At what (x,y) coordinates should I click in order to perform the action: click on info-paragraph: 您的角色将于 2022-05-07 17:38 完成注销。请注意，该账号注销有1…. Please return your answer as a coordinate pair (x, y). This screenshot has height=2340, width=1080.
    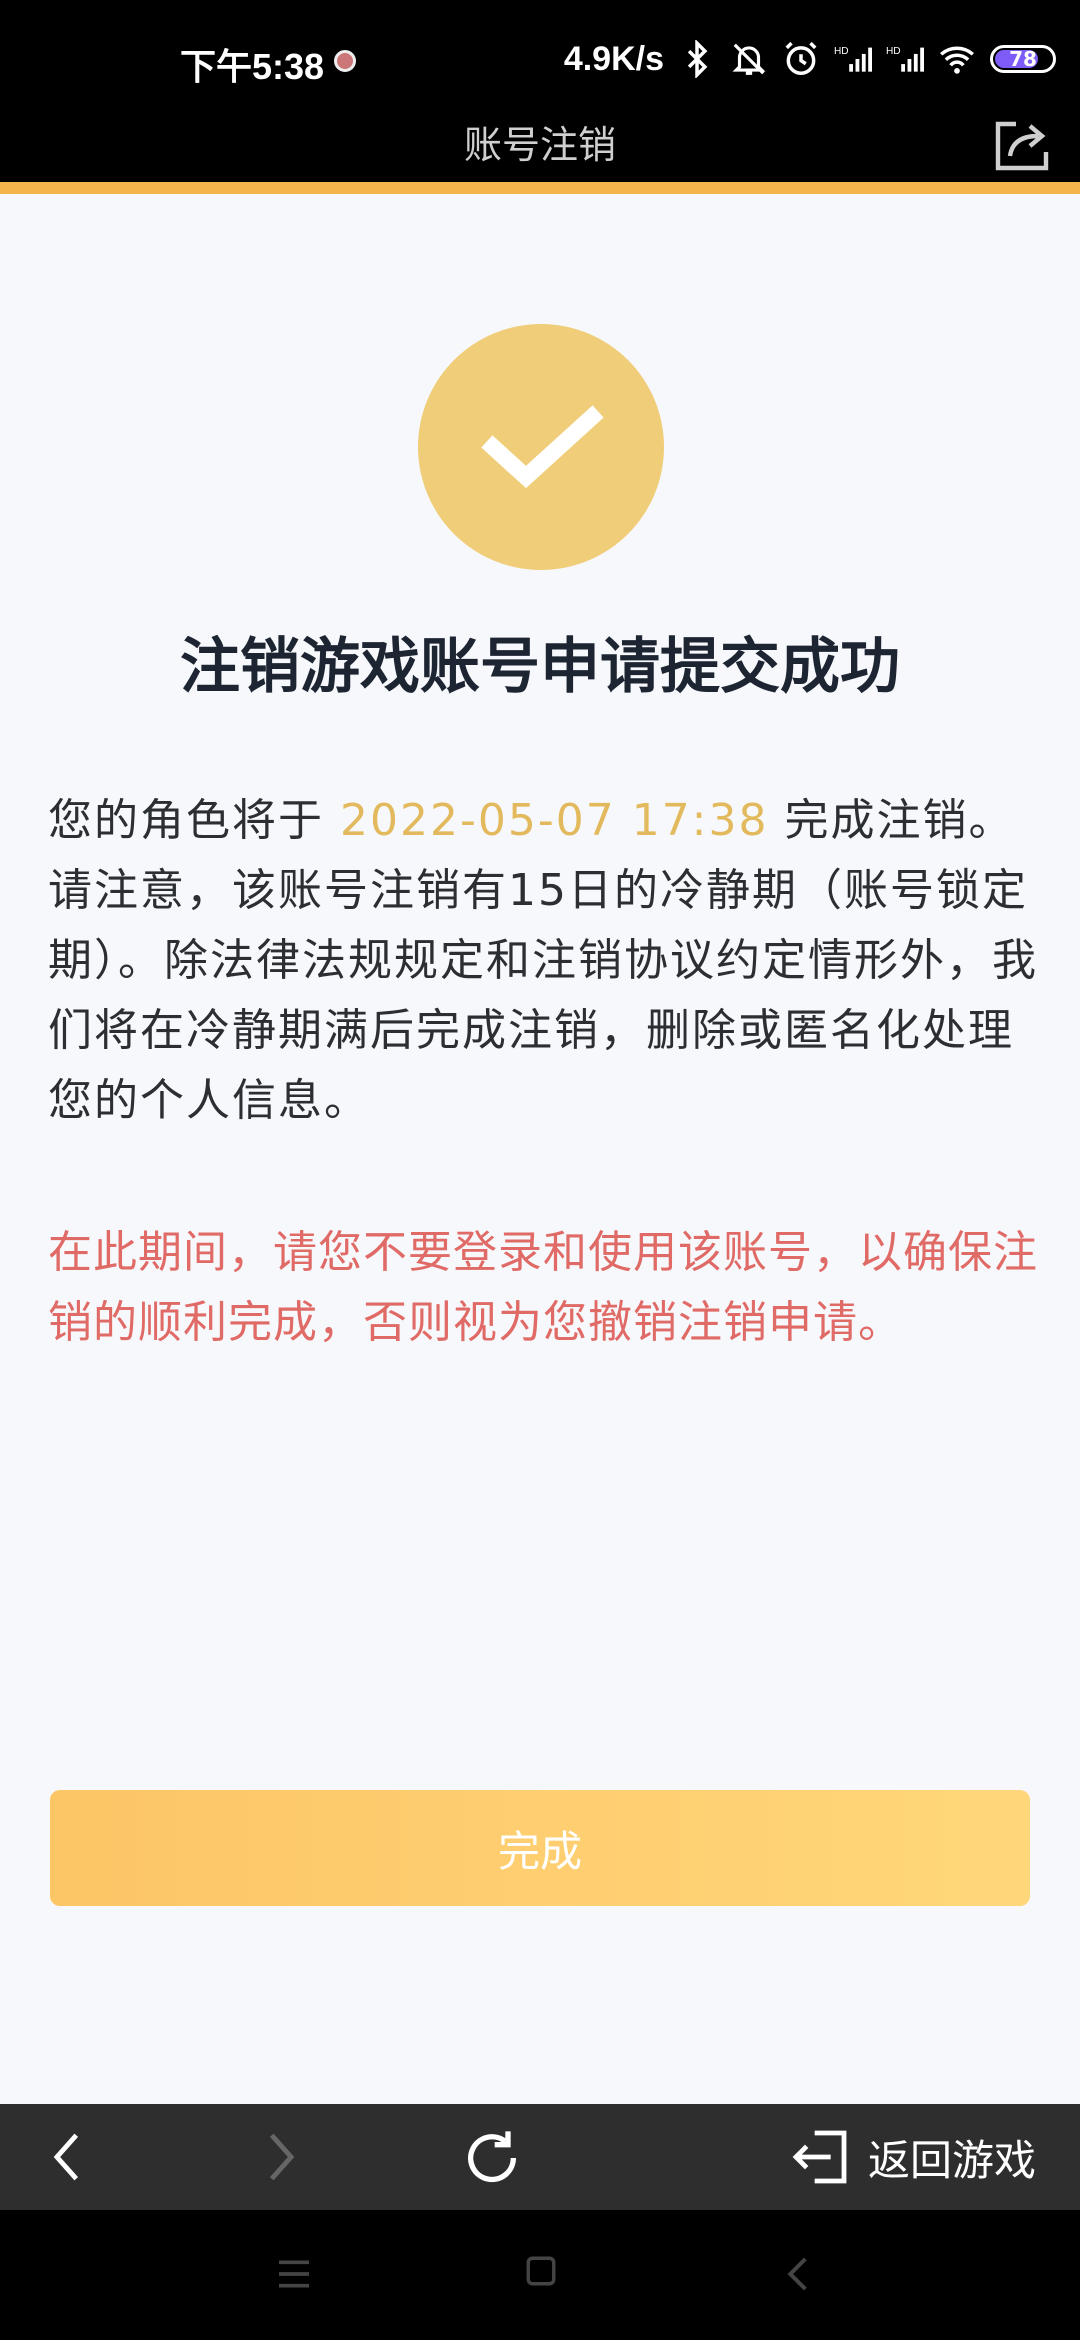
    Looking at the image, I should click on (543, 961).